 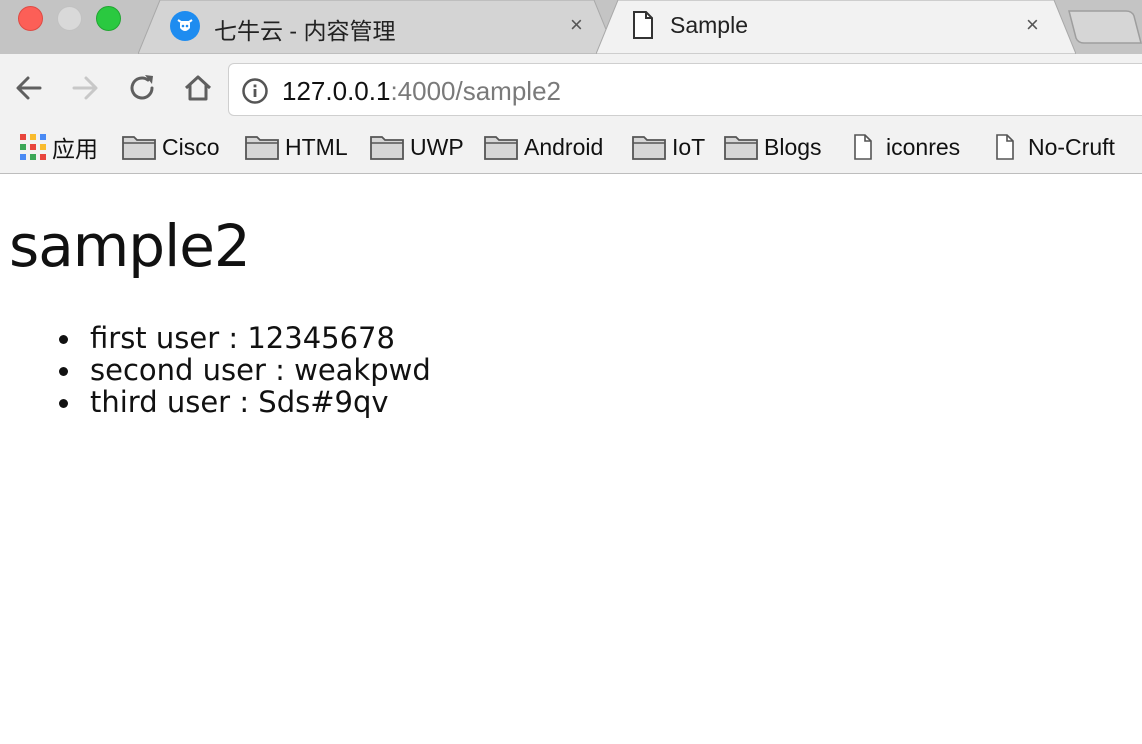 I want to click on bookmark-folder-iot: IoT, so click(x=668, y=147).